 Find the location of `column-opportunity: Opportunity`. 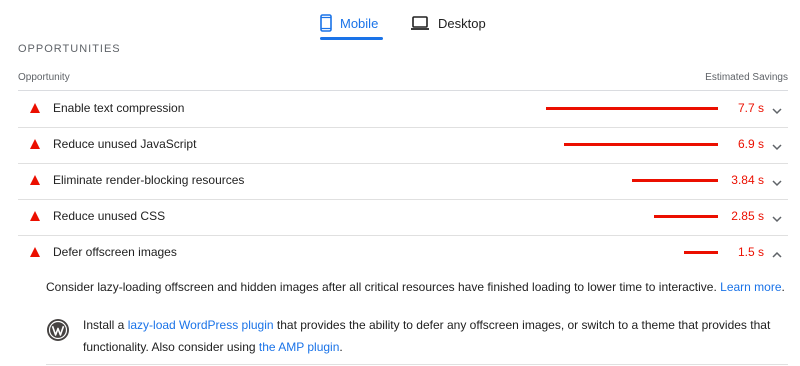

column-opportunity: Opportunity is located at coordinates (44, 77).